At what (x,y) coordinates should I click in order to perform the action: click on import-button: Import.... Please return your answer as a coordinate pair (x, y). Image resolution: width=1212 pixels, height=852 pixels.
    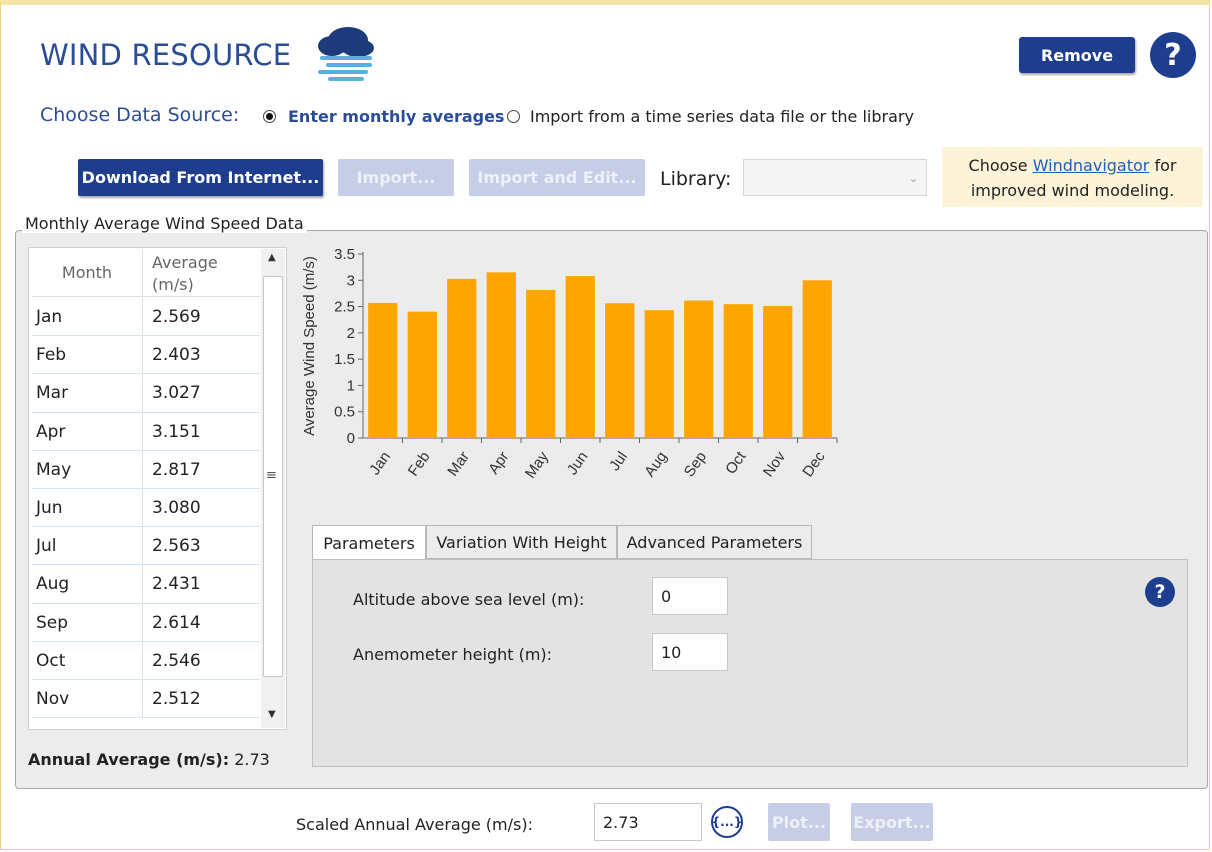
    Looking at the image, I should click on (396, 177).